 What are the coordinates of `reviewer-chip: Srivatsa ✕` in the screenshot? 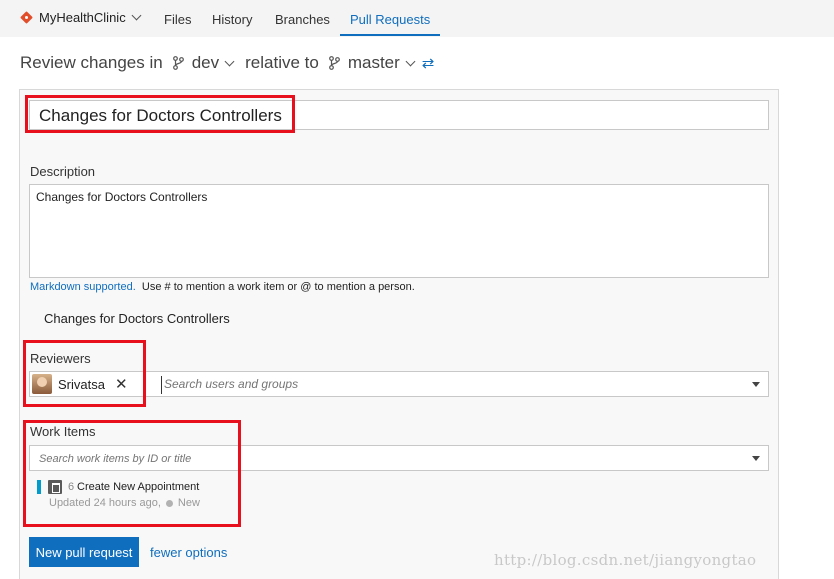 It's located at (80, 384).